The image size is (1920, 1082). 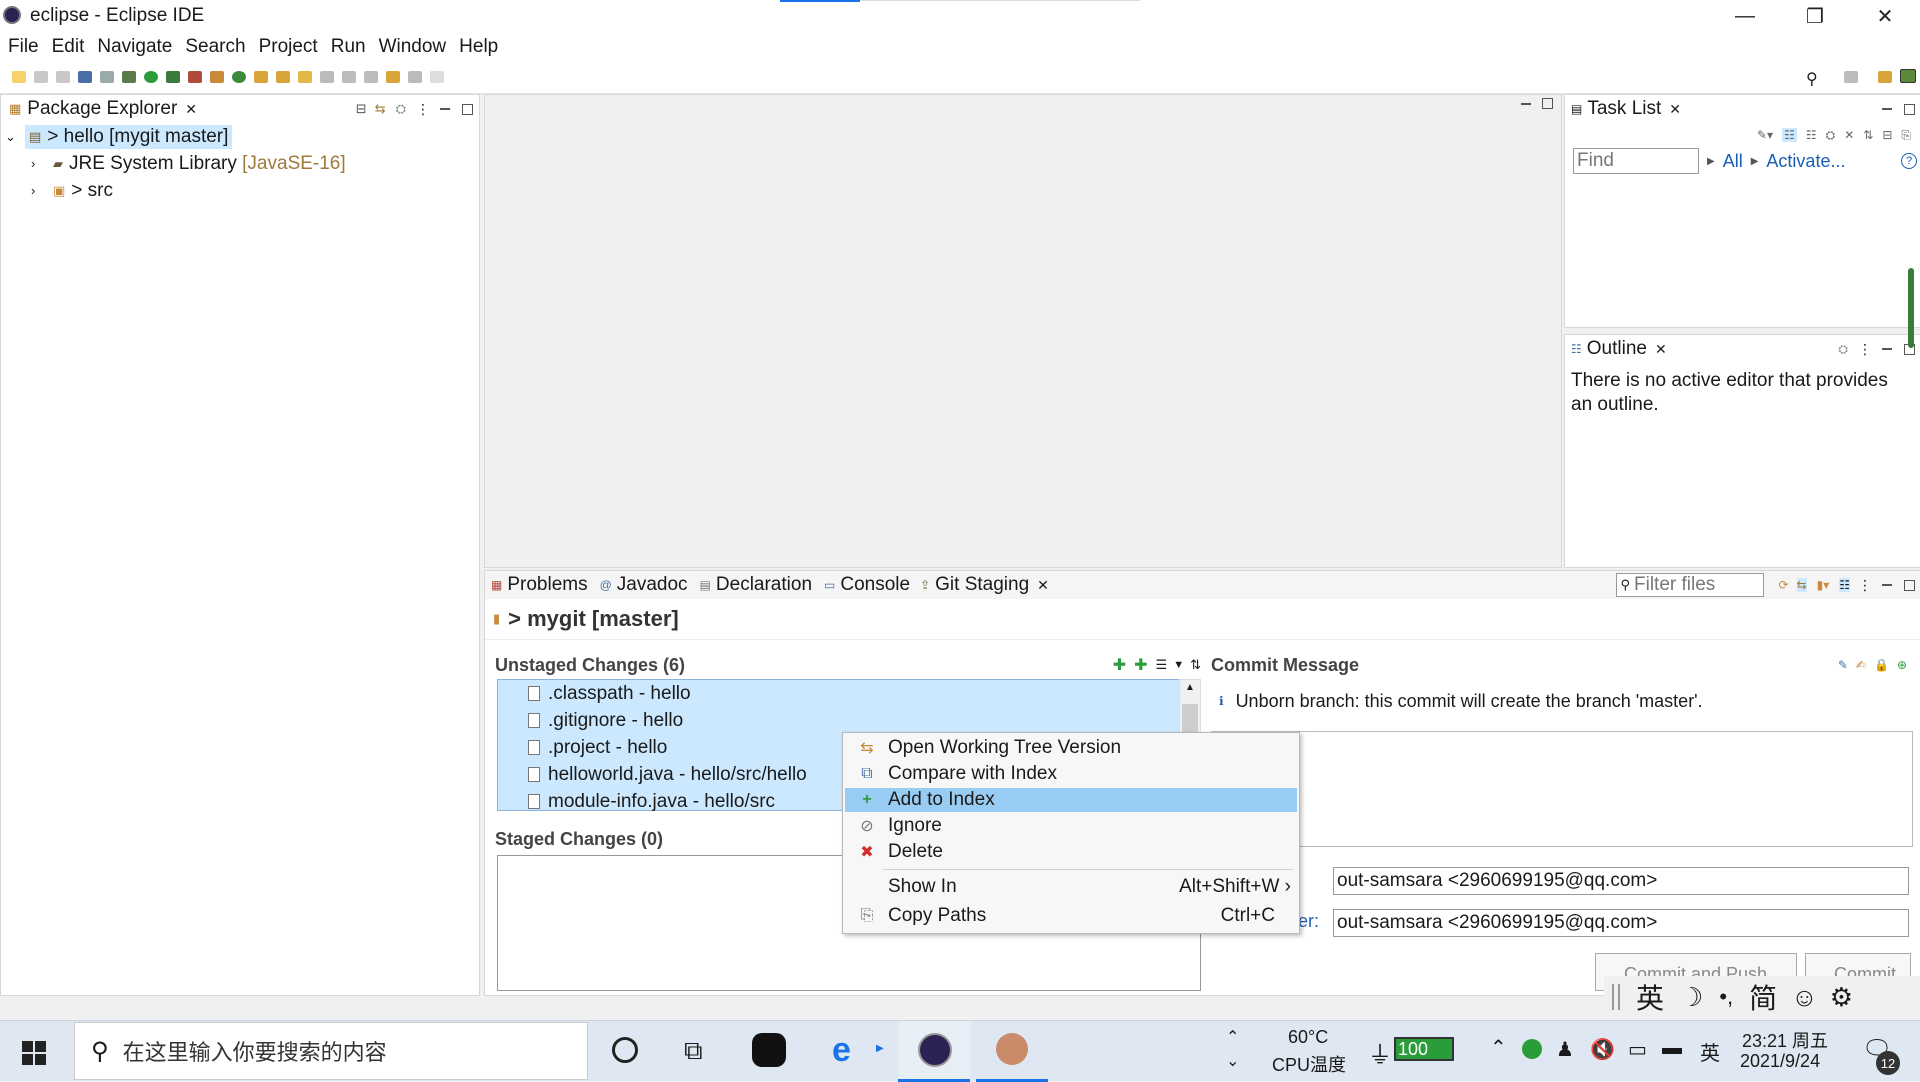 I want to click on chevron-up-icon: ▲, so click(x=1190, y=687).